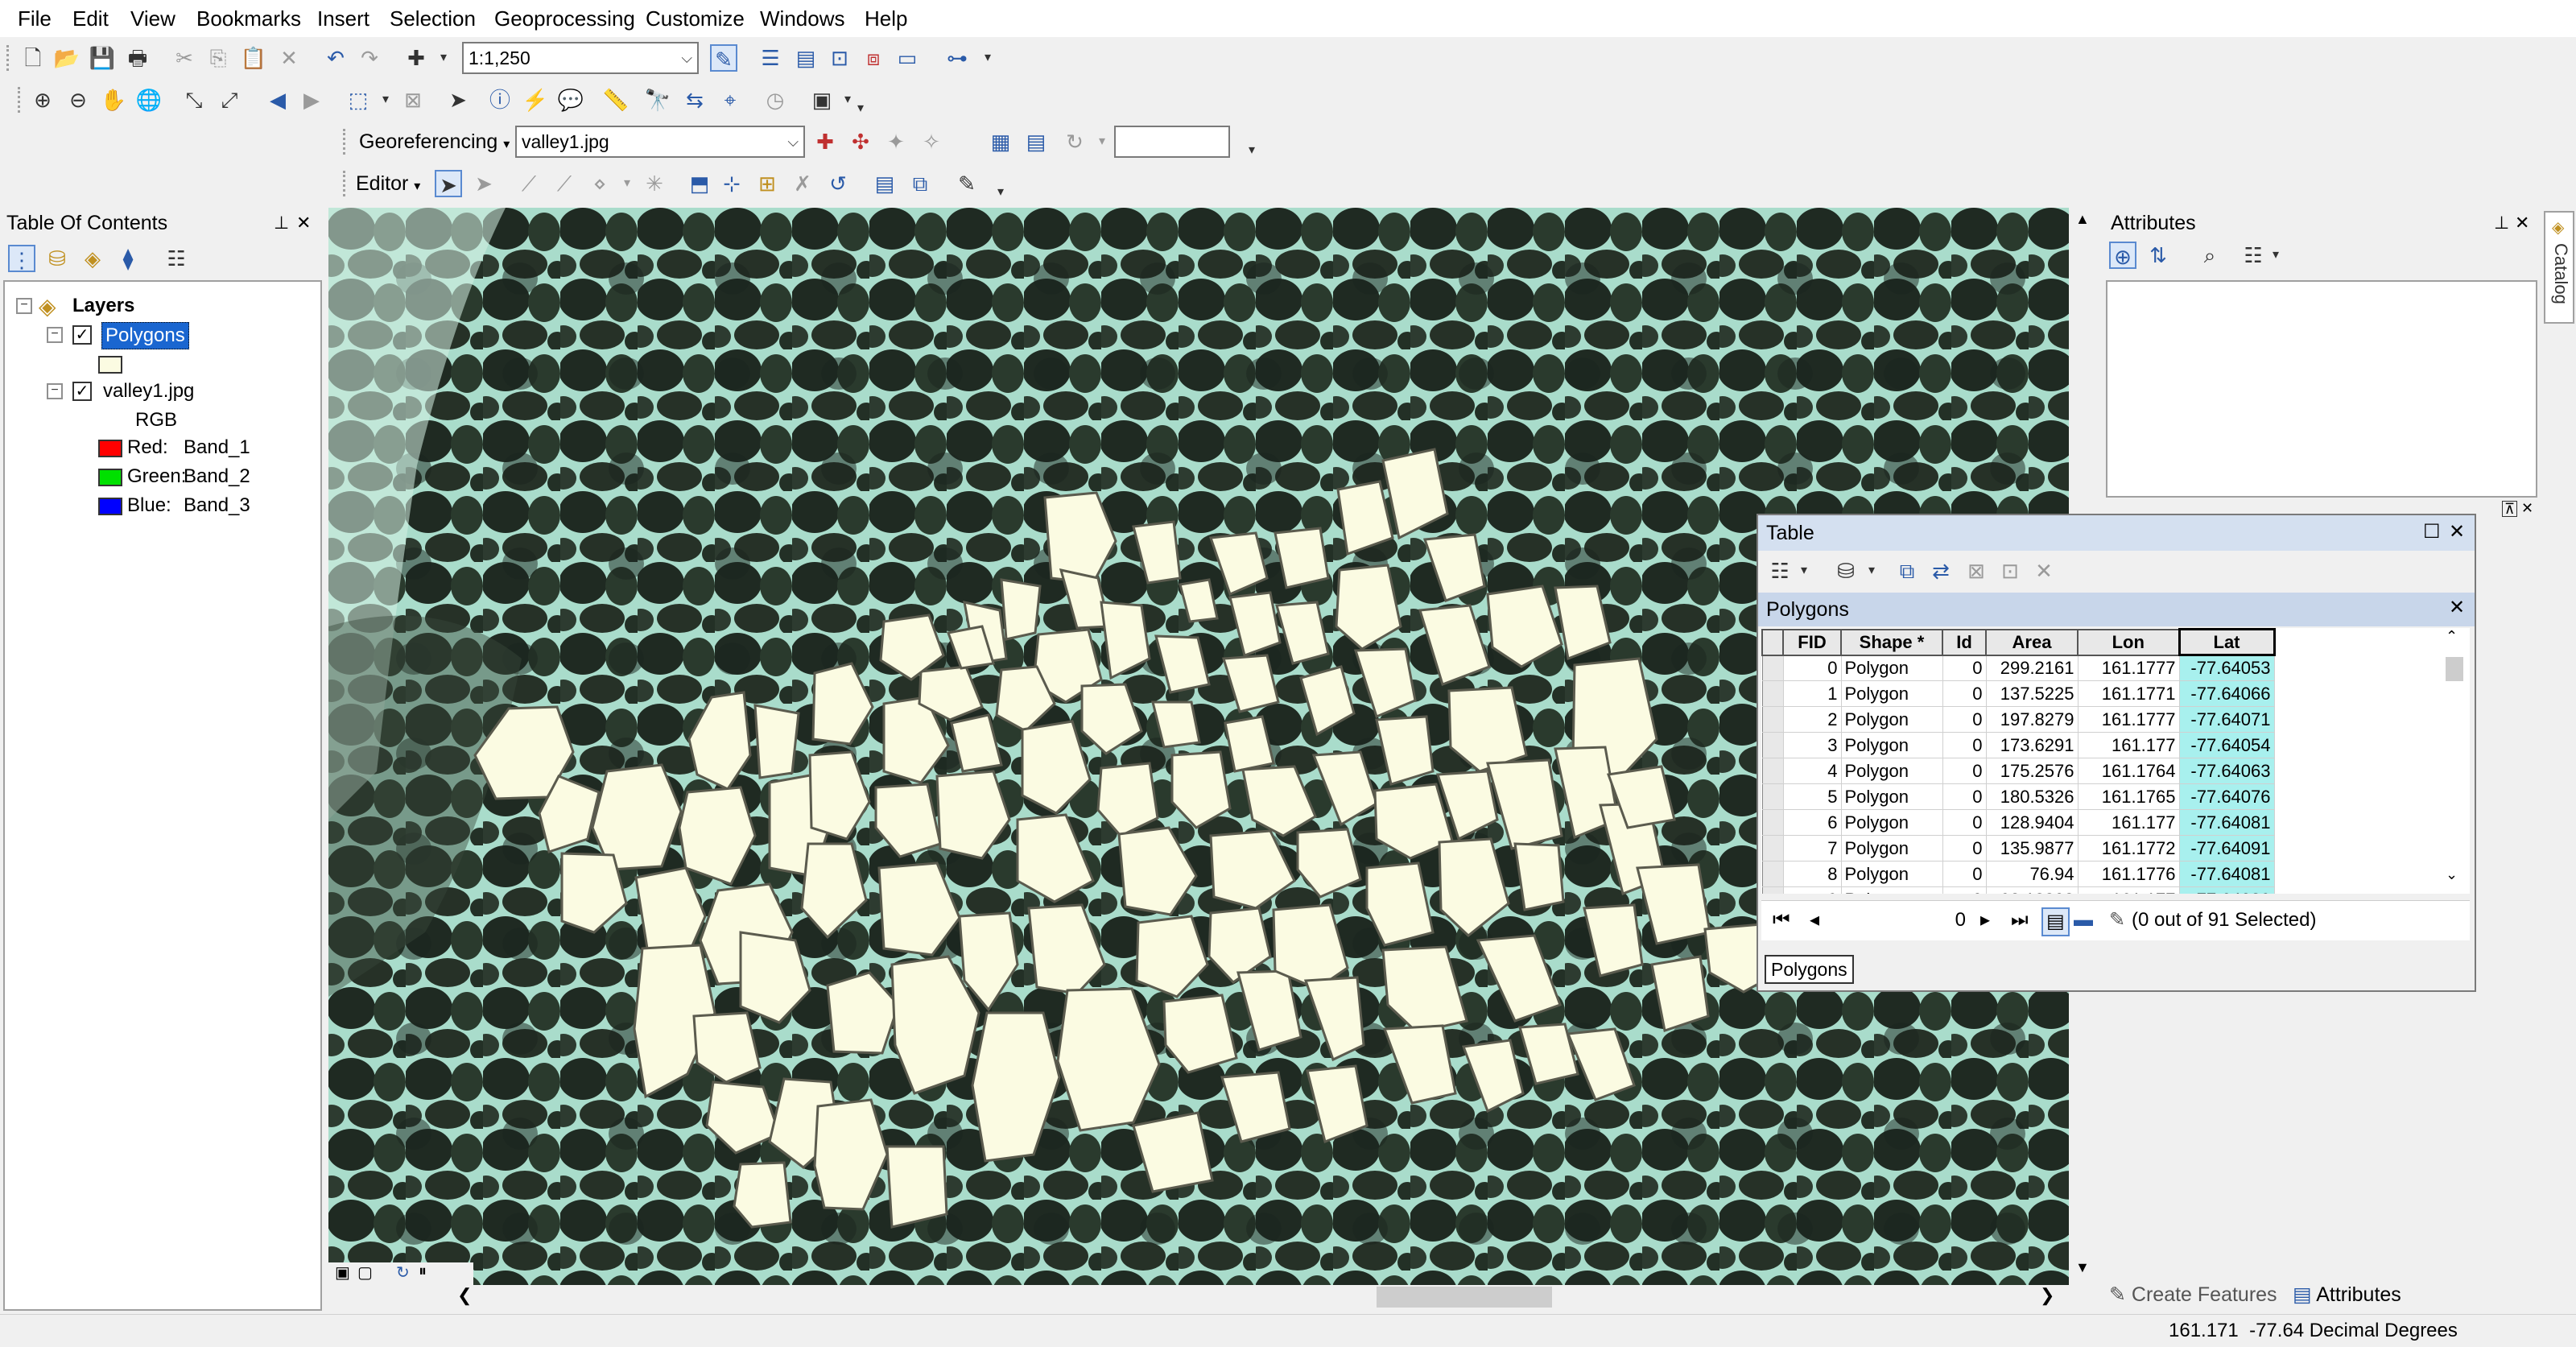  Describe the element at coordinates (423, 1271) in the screenshot. I see `pause-drawing-icon: ⏸` at that location.